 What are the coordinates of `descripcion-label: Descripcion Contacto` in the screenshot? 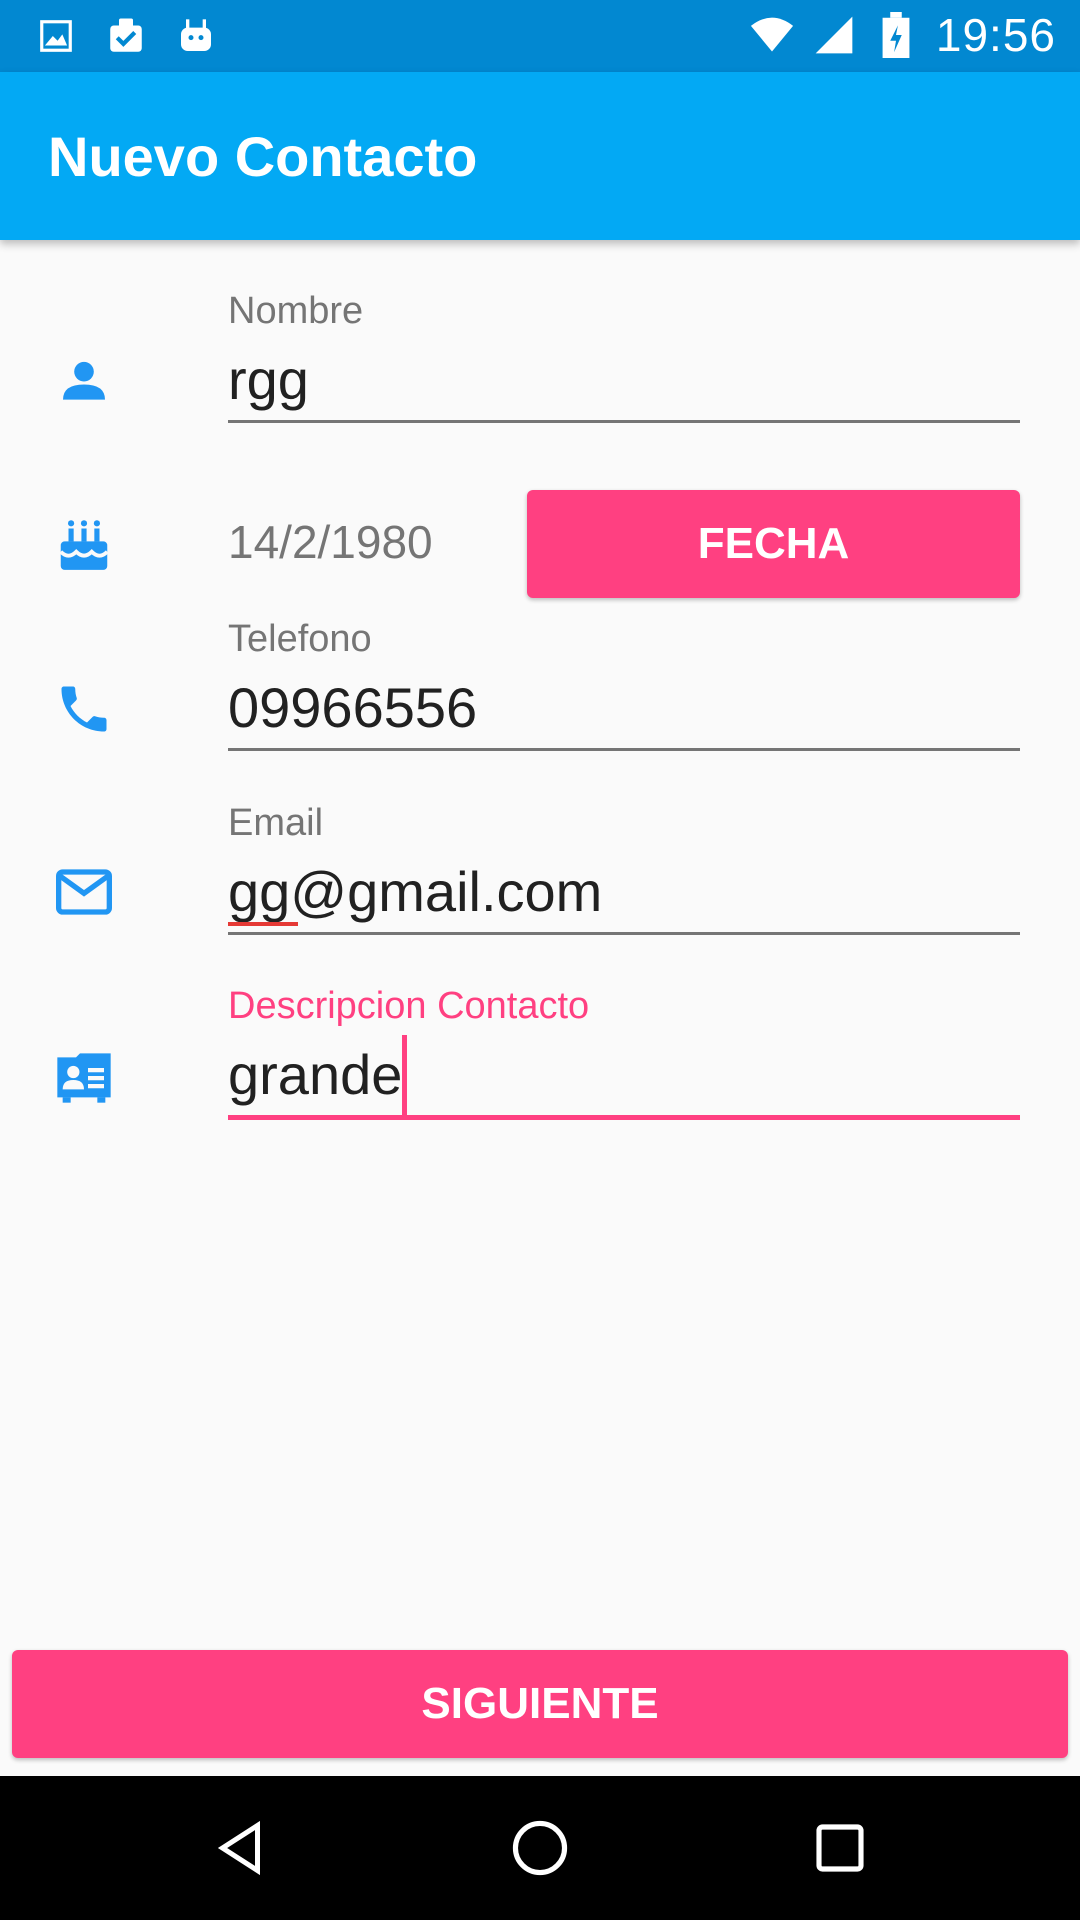 It's located at (409, 1006).